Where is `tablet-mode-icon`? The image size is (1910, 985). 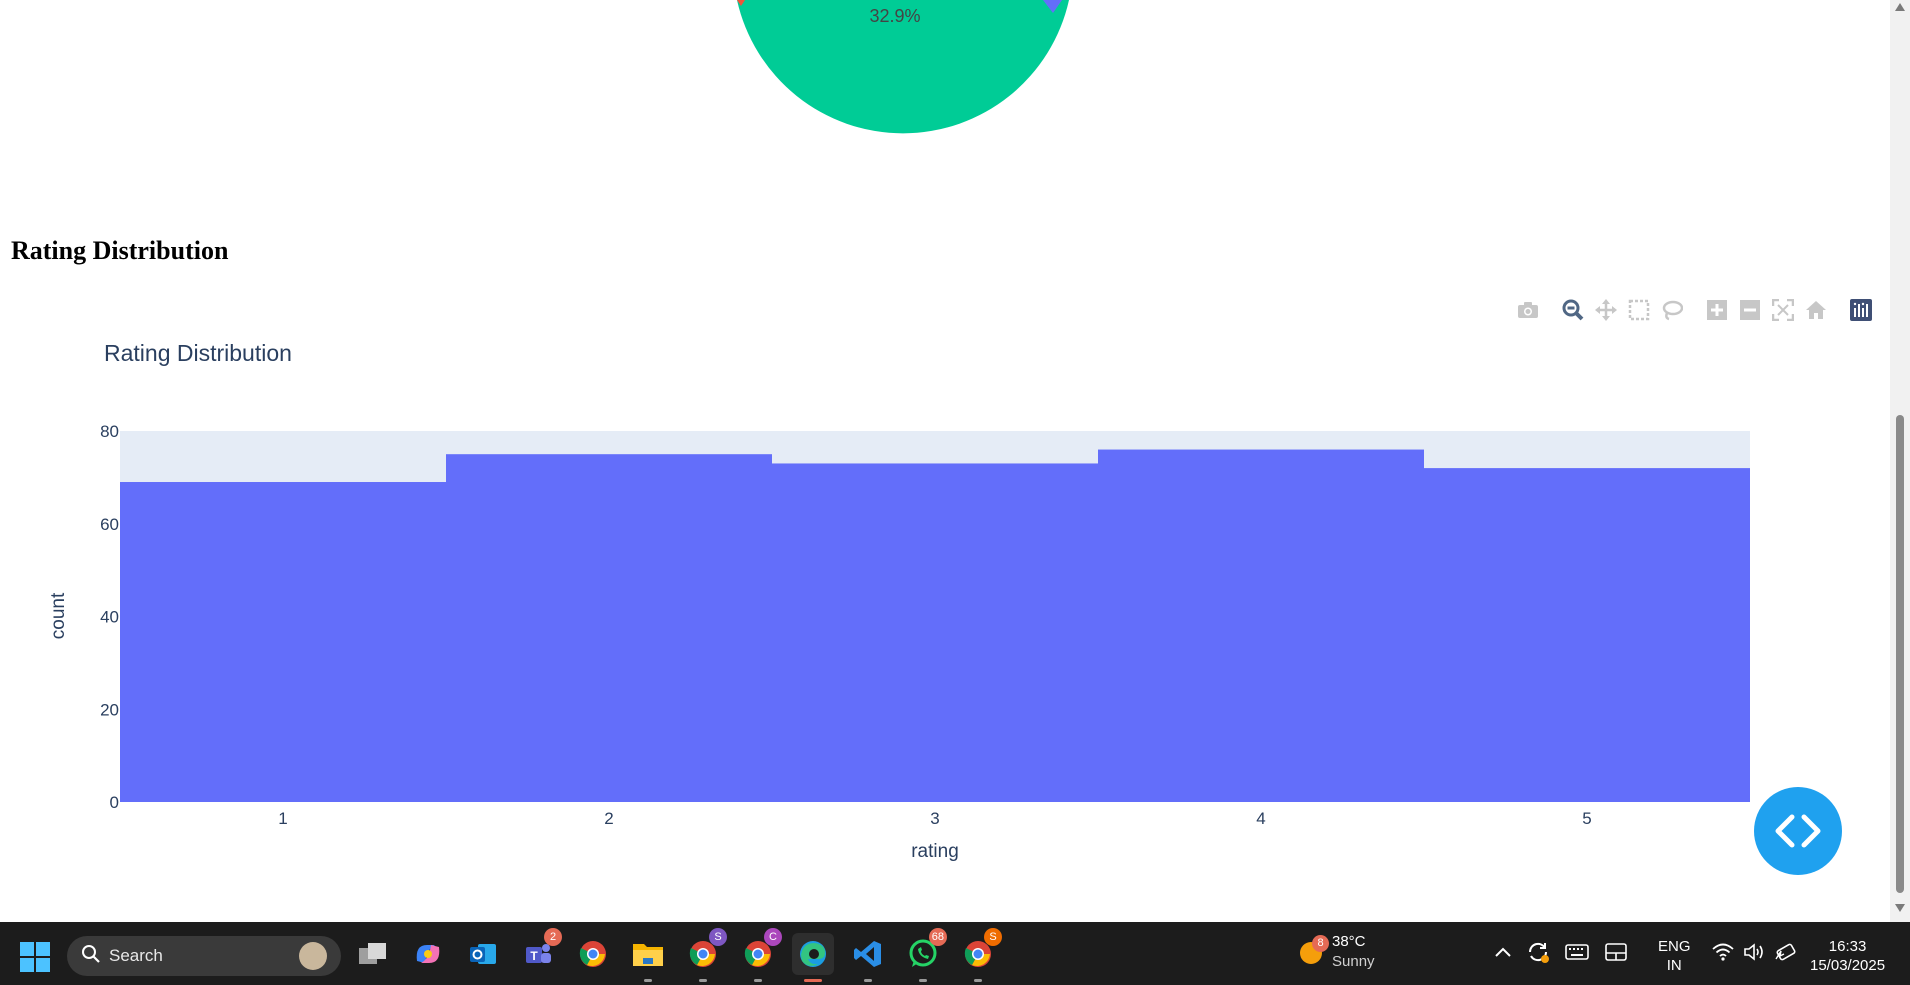
tablet-mode-icon is located at coordinates (1616, 952).